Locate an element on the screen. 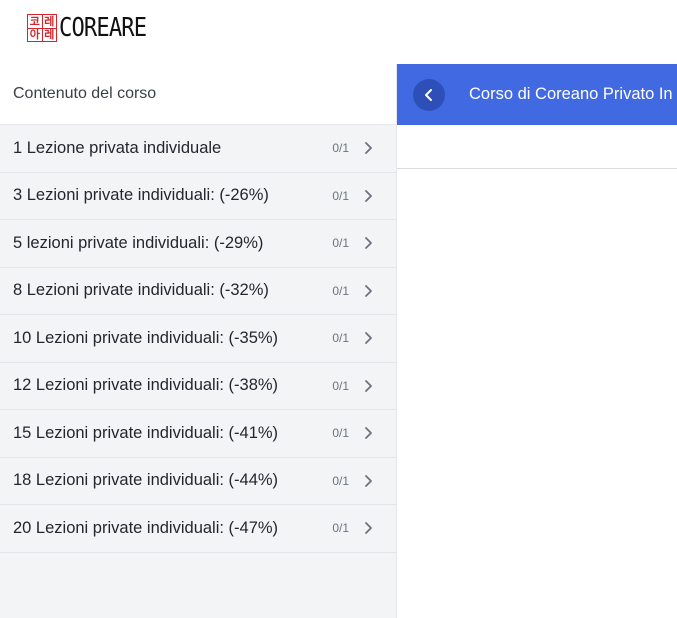  lesson-item: 1 Lezione privata individuale 0/1 is located at coordinates (198, 149).